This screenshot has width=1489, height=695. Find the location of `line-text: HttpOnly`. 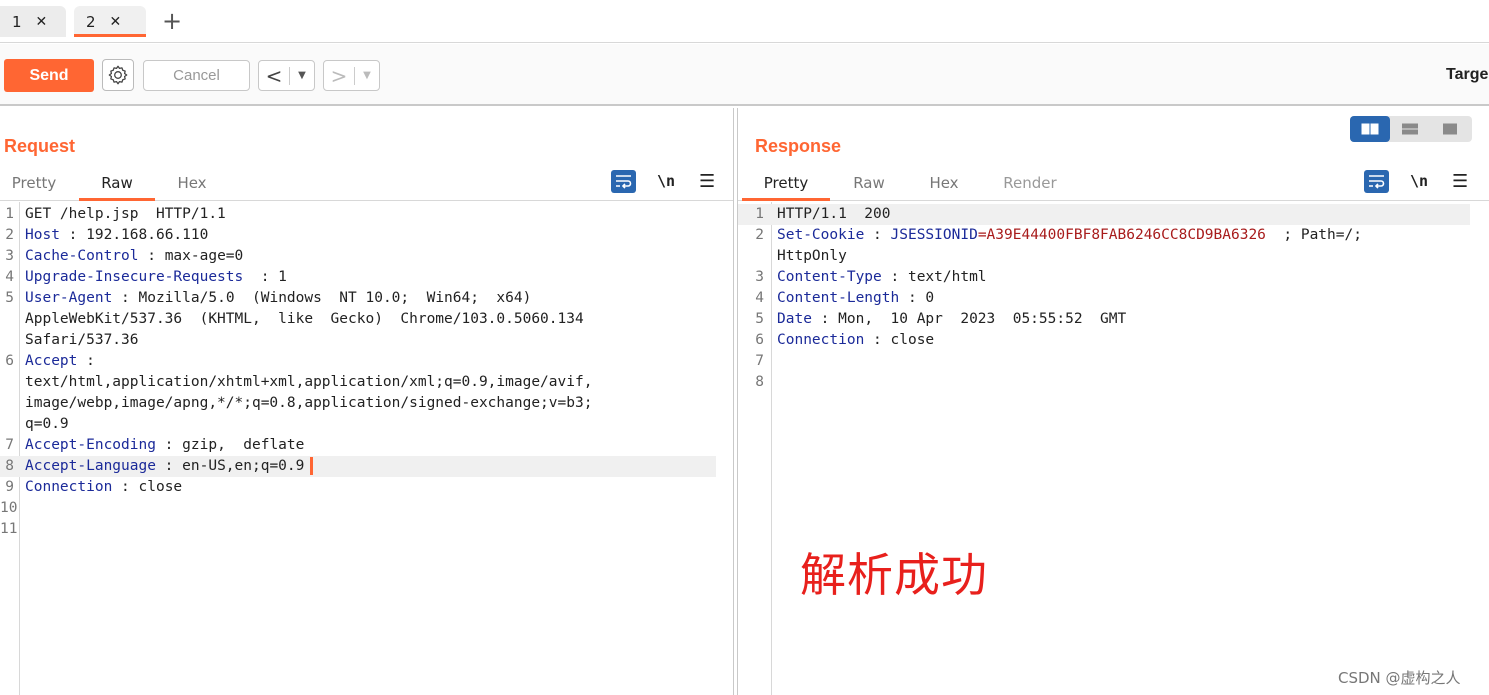

line-text: HttpOnly is located at coordinates (812, 256).